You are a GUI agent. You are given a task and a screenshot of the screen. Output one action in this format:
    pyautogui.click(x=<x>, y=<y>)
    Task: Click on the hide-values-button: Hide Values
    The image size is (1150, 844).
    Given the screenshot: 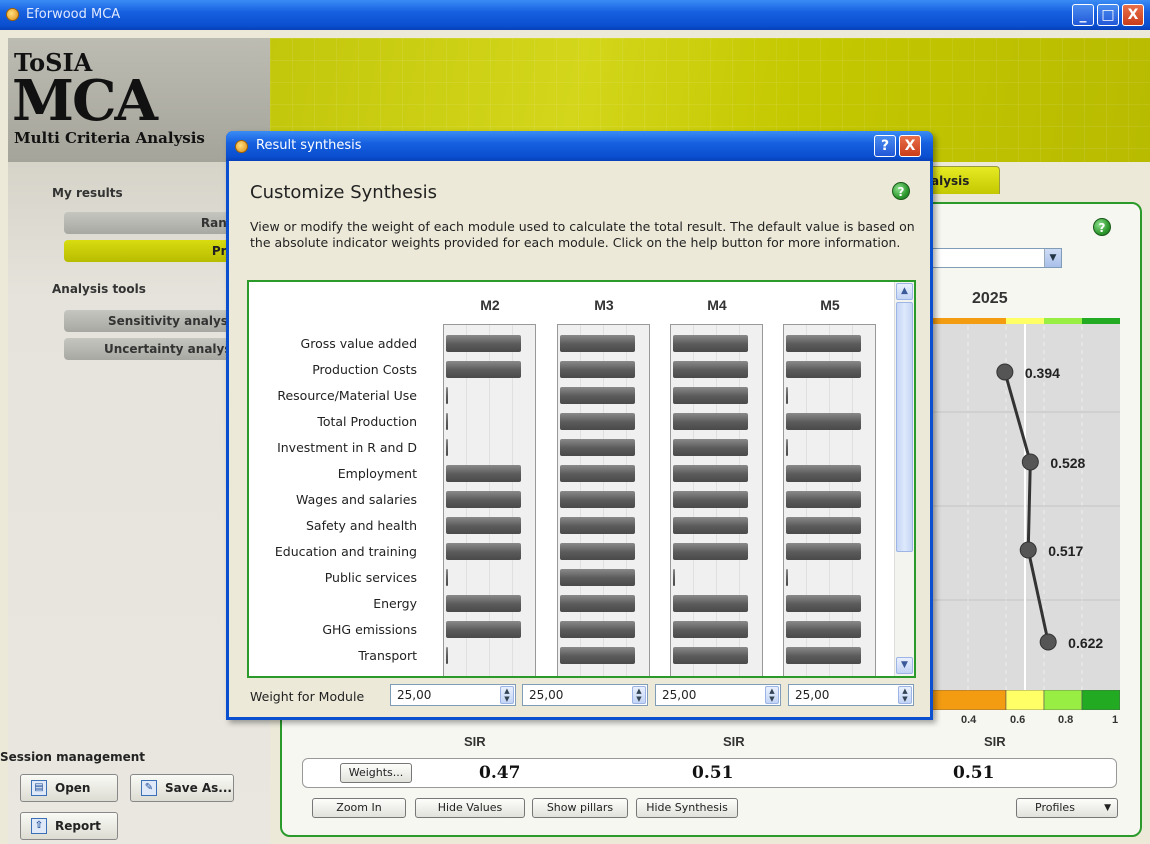 What is the action you would take?
    pyautogui.click(x=470, y=808)
    